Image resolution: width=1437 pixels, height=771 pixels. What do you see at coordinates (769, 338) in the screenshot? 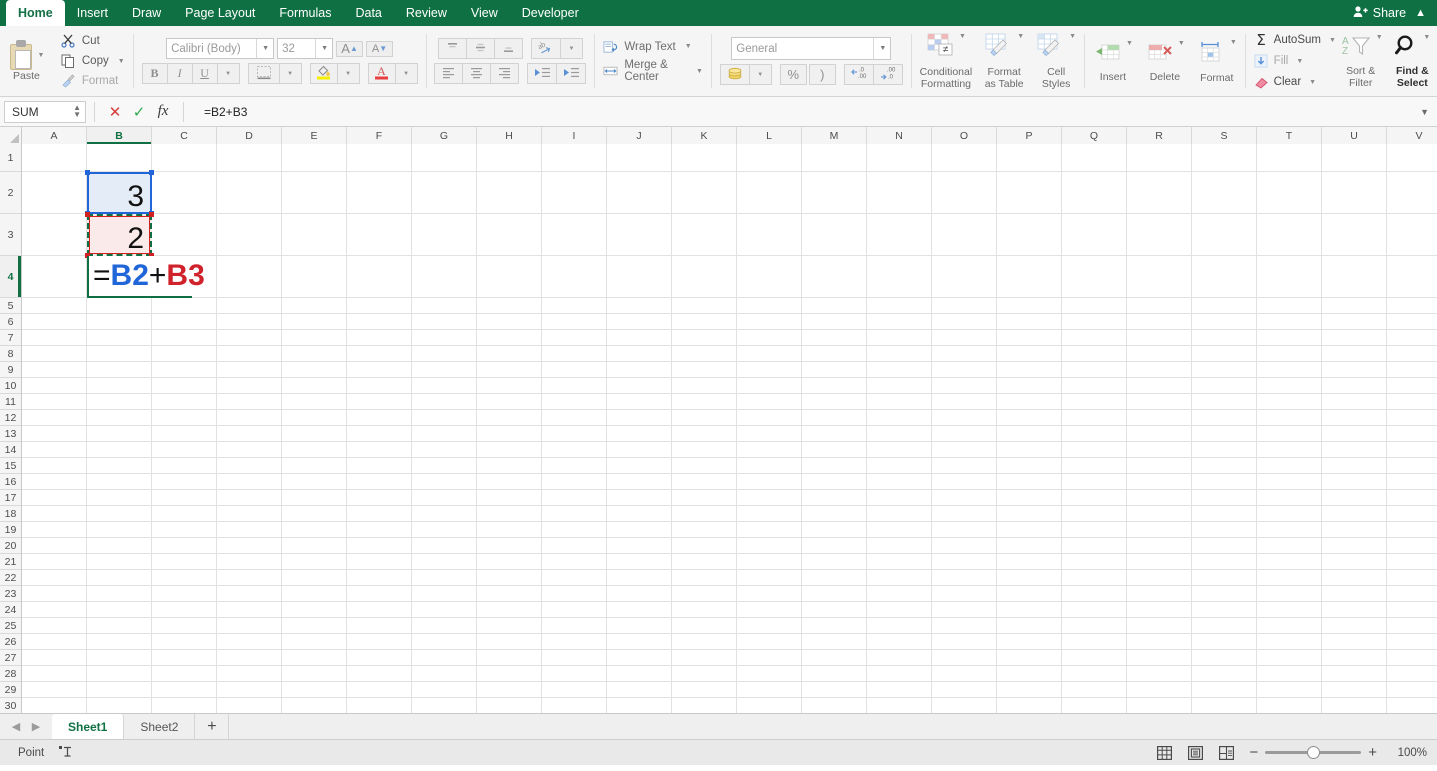
I see `cell-L7` at bounding box center [769, 338].